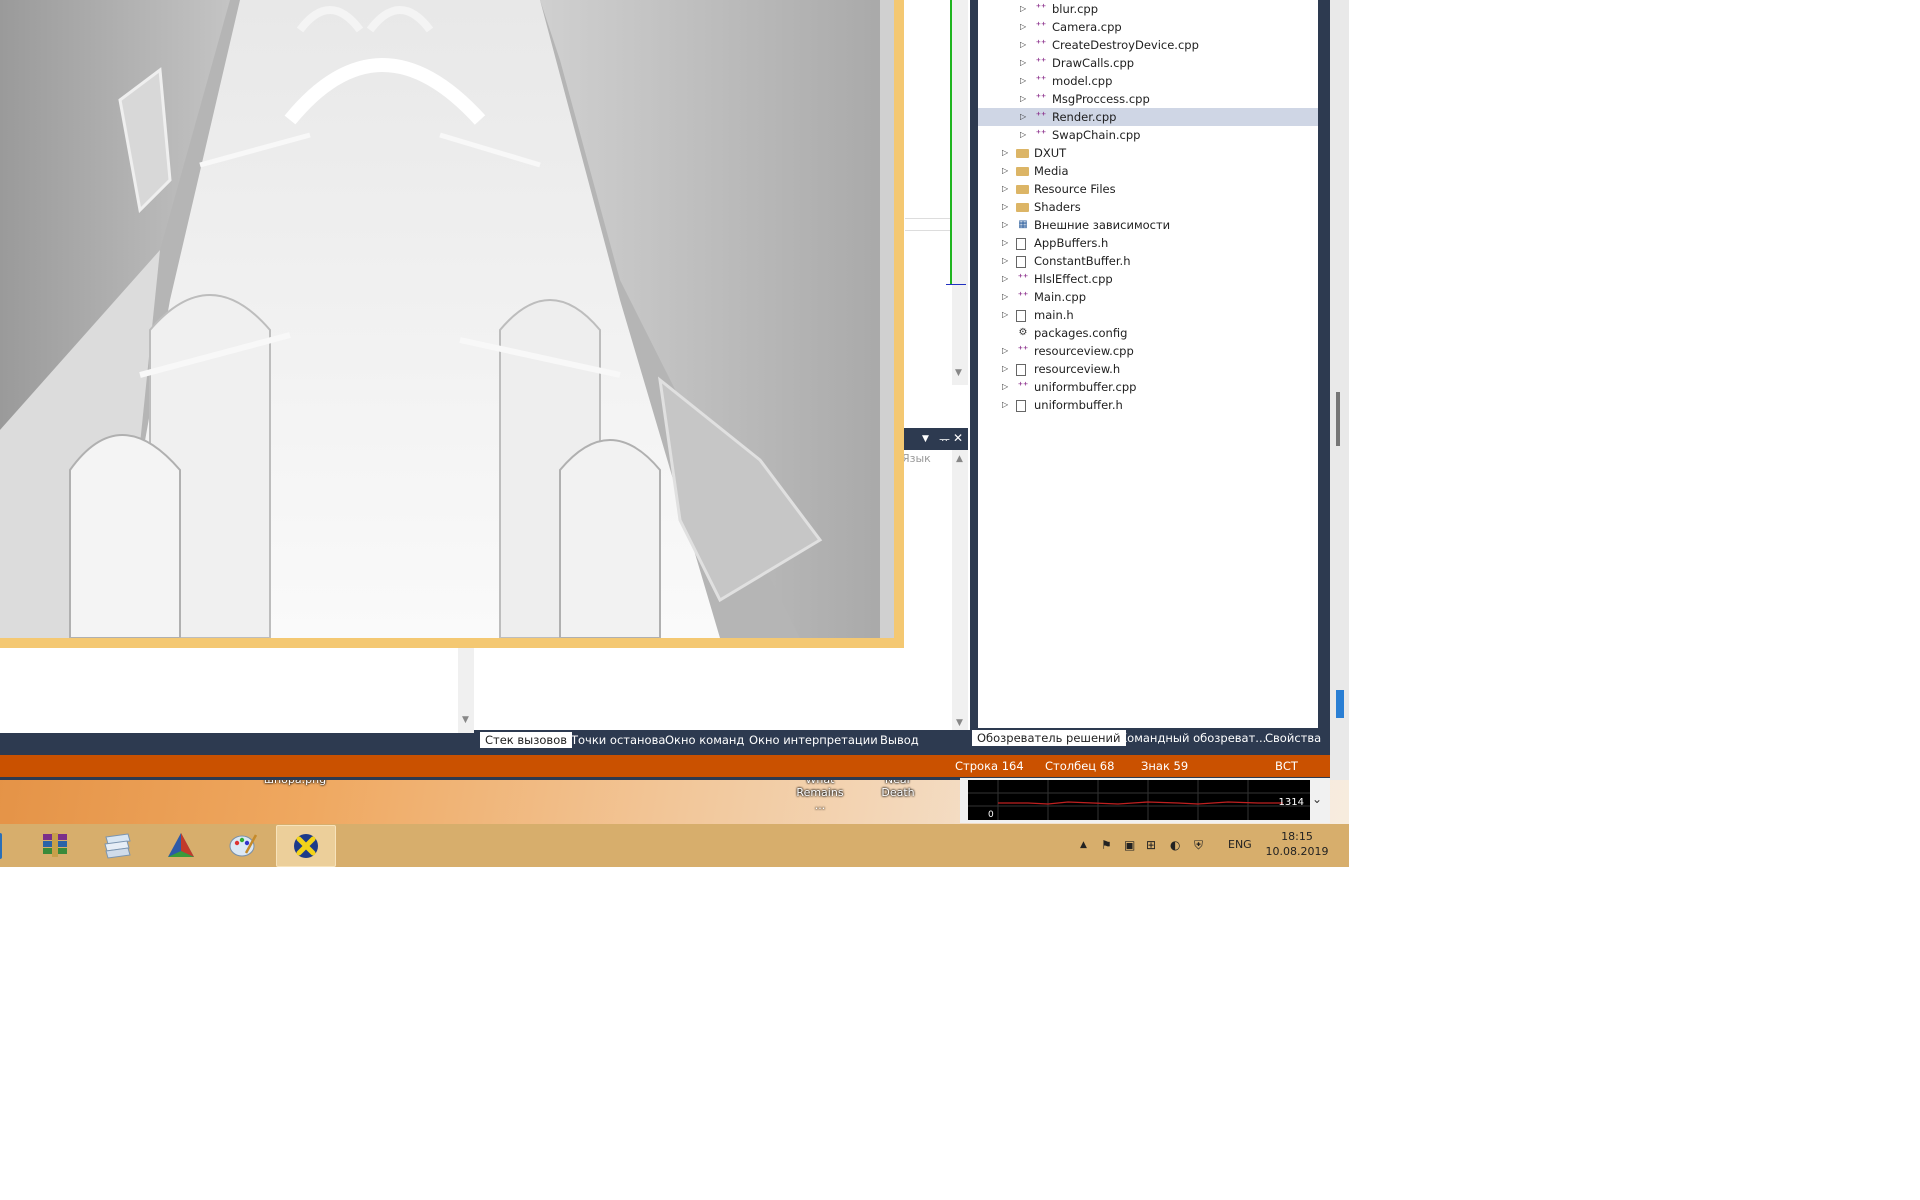 This screenshot has width=1920, height=1200. Describe the element at coordinates (1049, 738) in the screenshot. I see `tab-solution-explorer: Обозреватель решений` at that location.